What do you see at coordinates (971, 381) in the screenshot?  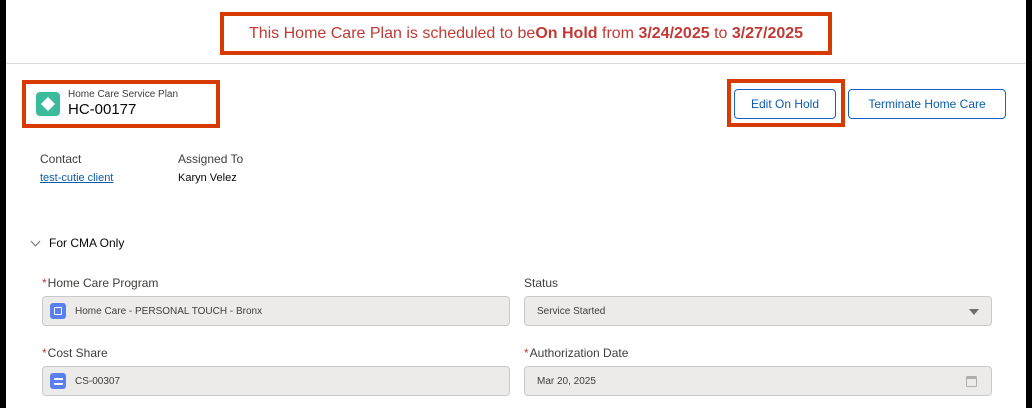 I see `calendar-icon` at bounding box center [971, 381].